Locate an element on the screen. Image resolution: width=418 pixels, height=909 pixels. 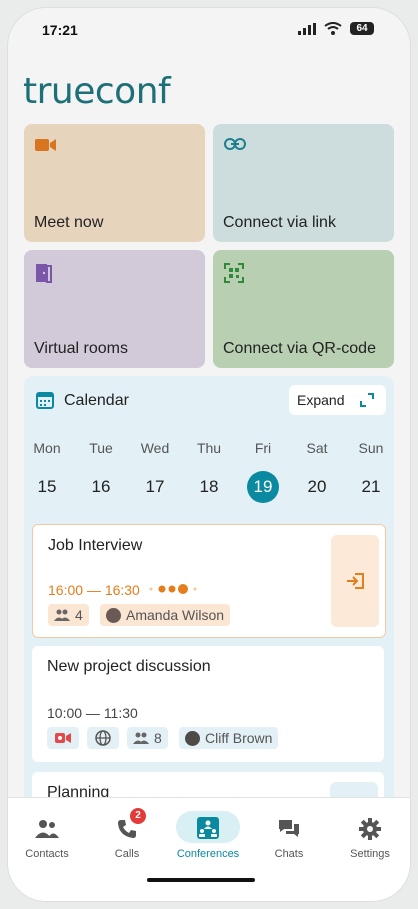
calendar-title: Calendar is located at coordinates (96, 400).